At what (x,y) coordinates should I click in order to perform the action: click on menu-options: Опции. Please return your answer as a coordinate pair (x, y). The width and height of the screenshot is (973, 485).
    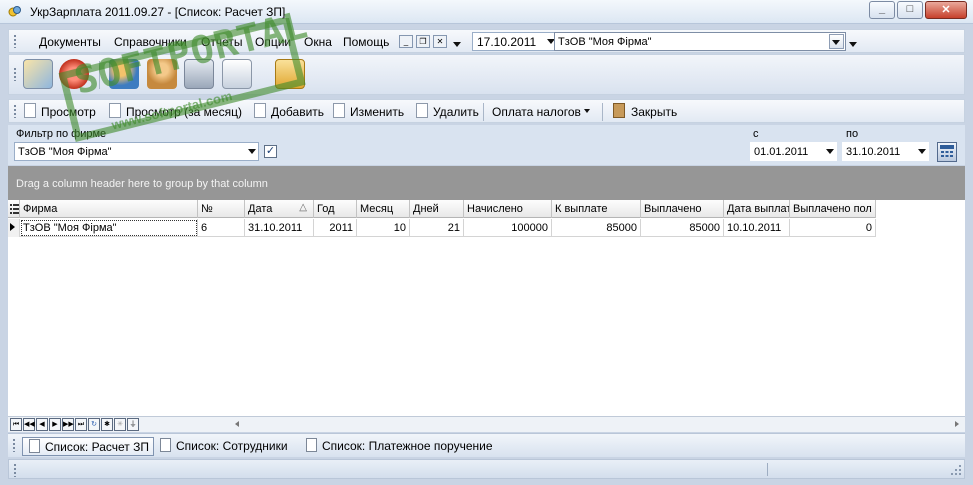
    Looking at the image, I should click on (273, 42).